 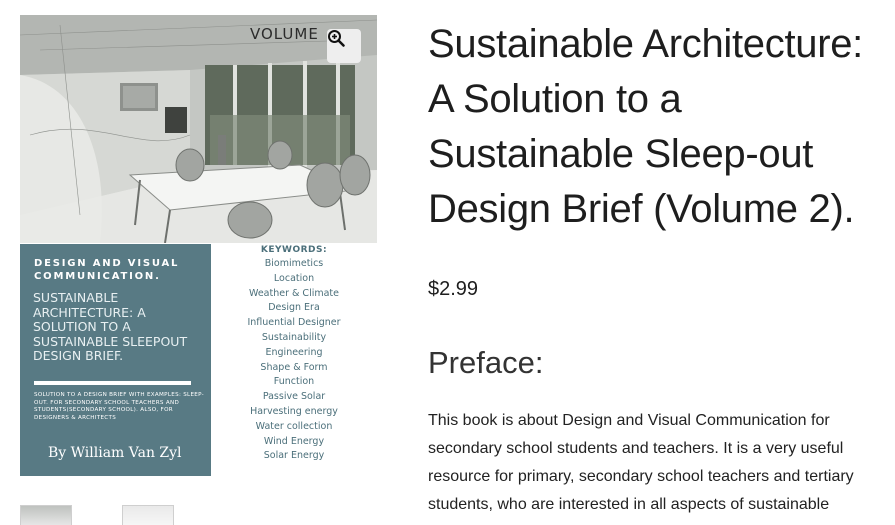 What do you see at coordinates (294, 323) in the screenshot?
I see `keyword-item: Influential Designer` at bounding box center [294, 323].